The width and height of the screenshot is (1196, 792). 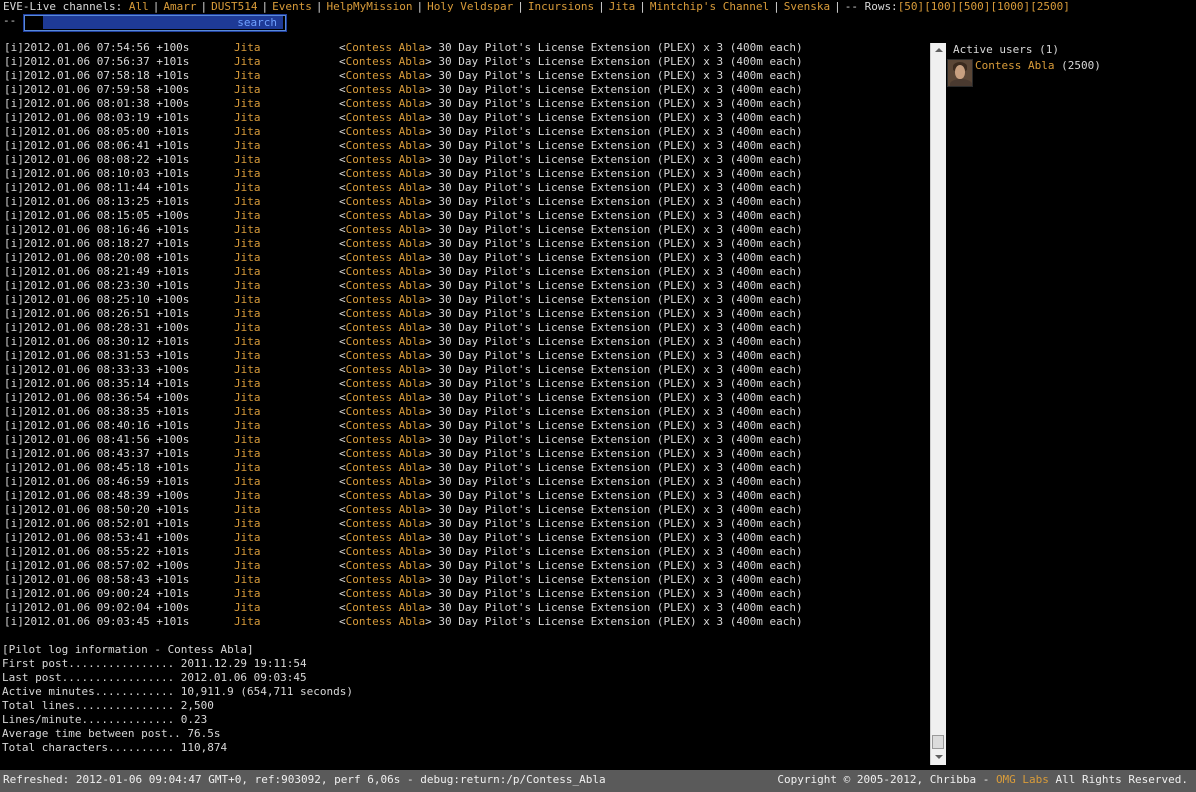 I want to click on omg-labs-link: OMG Labs, so click(x=1022, y=779).